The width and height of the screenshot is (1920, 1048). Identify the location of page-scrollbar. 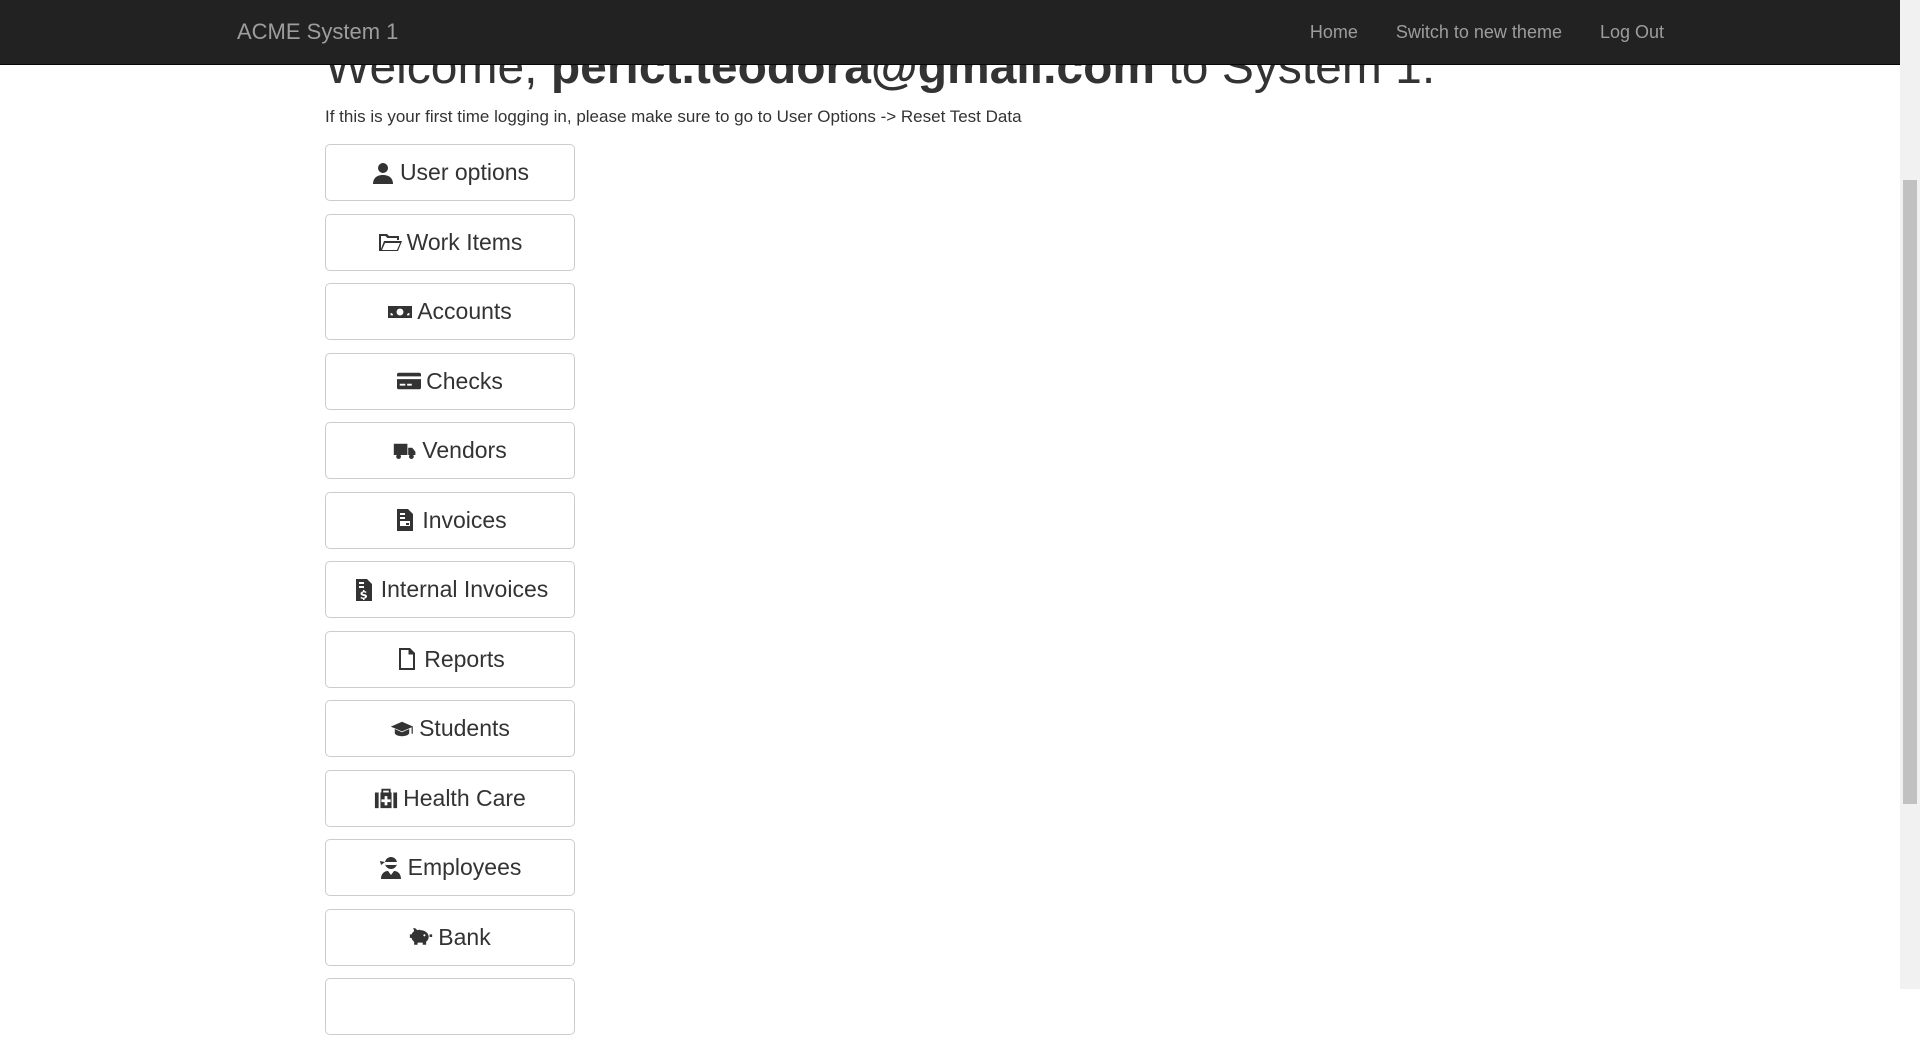
(1910, 494).